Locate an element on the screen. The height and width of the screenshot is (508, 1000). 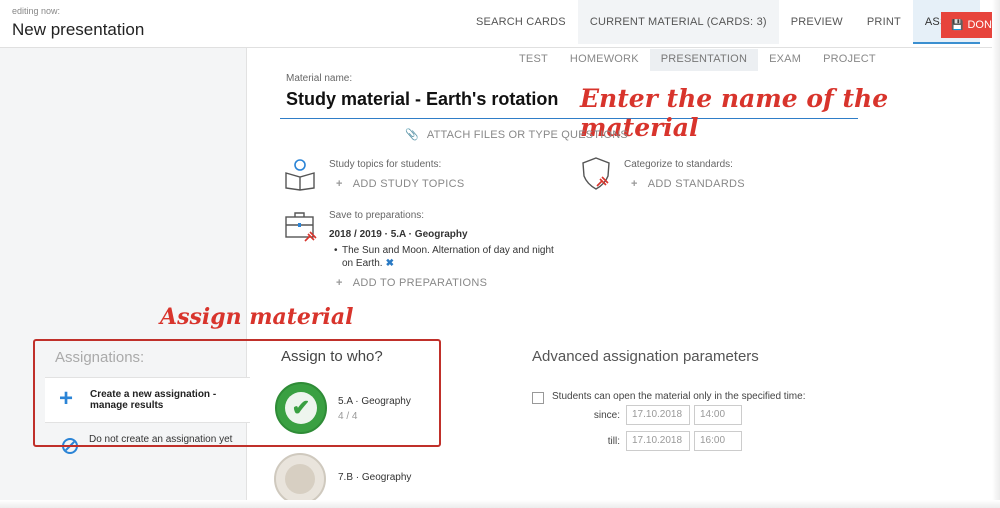
add-study-topics-label: ADD STUDY TOPICS is located at coordinates (408, 184).